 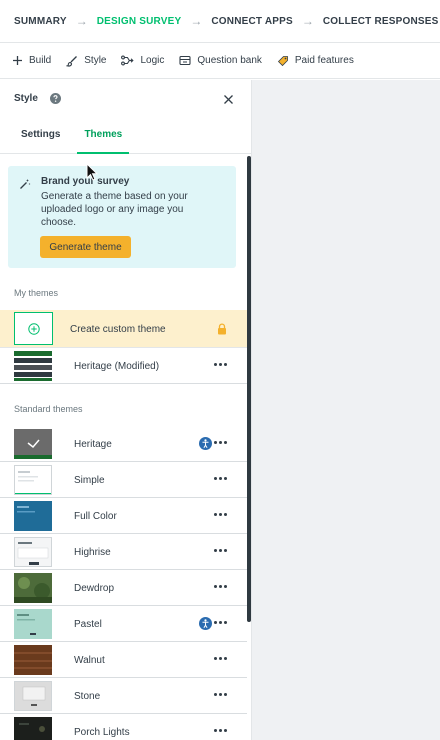 I want to click on theme-row-porch-lights: Porch Lights, so click(x=123, y=727).